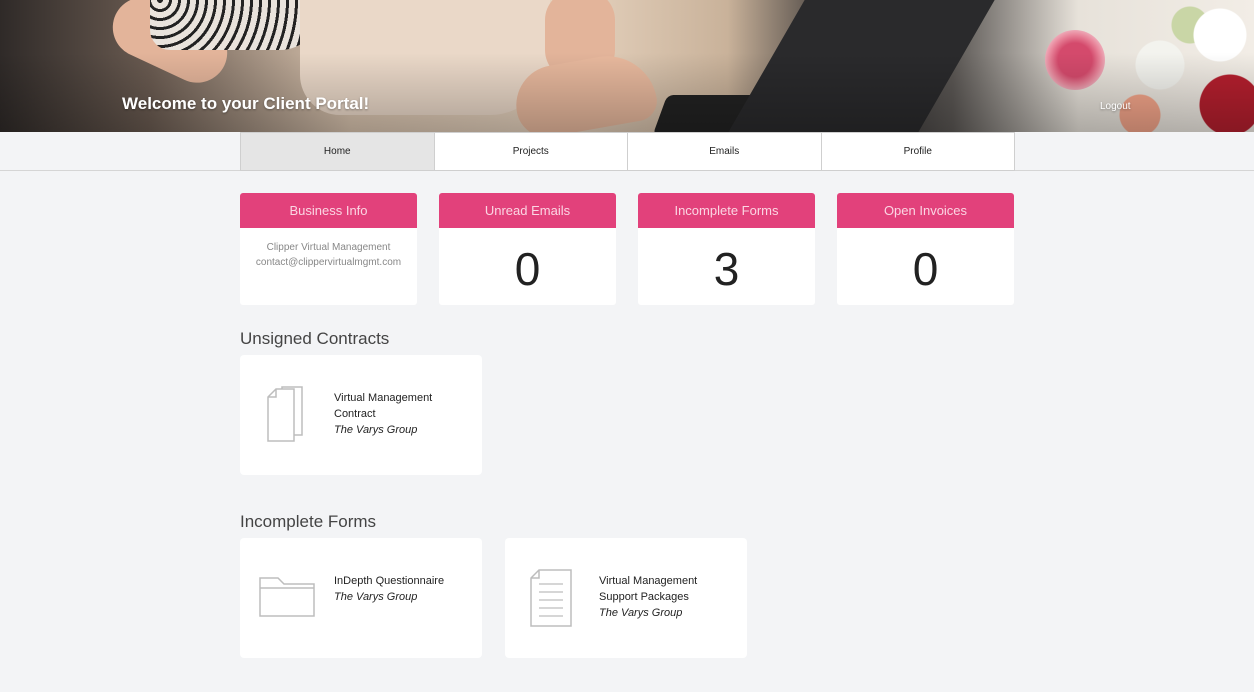 The image size is (1254, 692). What do you see at coordinates (925, 210) in the screenshot?
I see `open-invoices-title: Open Invoices` at bounding box center [925, 210].